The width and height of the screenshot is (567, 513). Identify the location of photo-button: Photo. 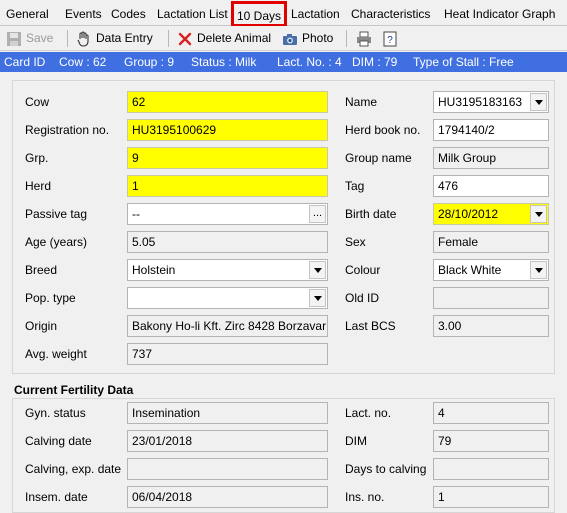
(307, 38).